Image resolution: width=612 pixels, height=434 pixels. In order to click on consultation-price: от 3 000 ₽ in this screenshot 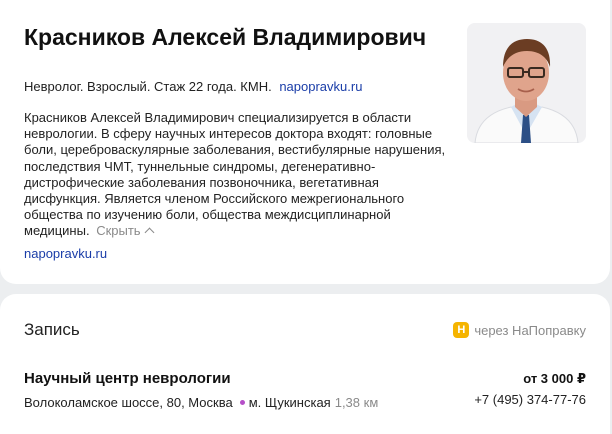, I will do `click(554, 378)`.